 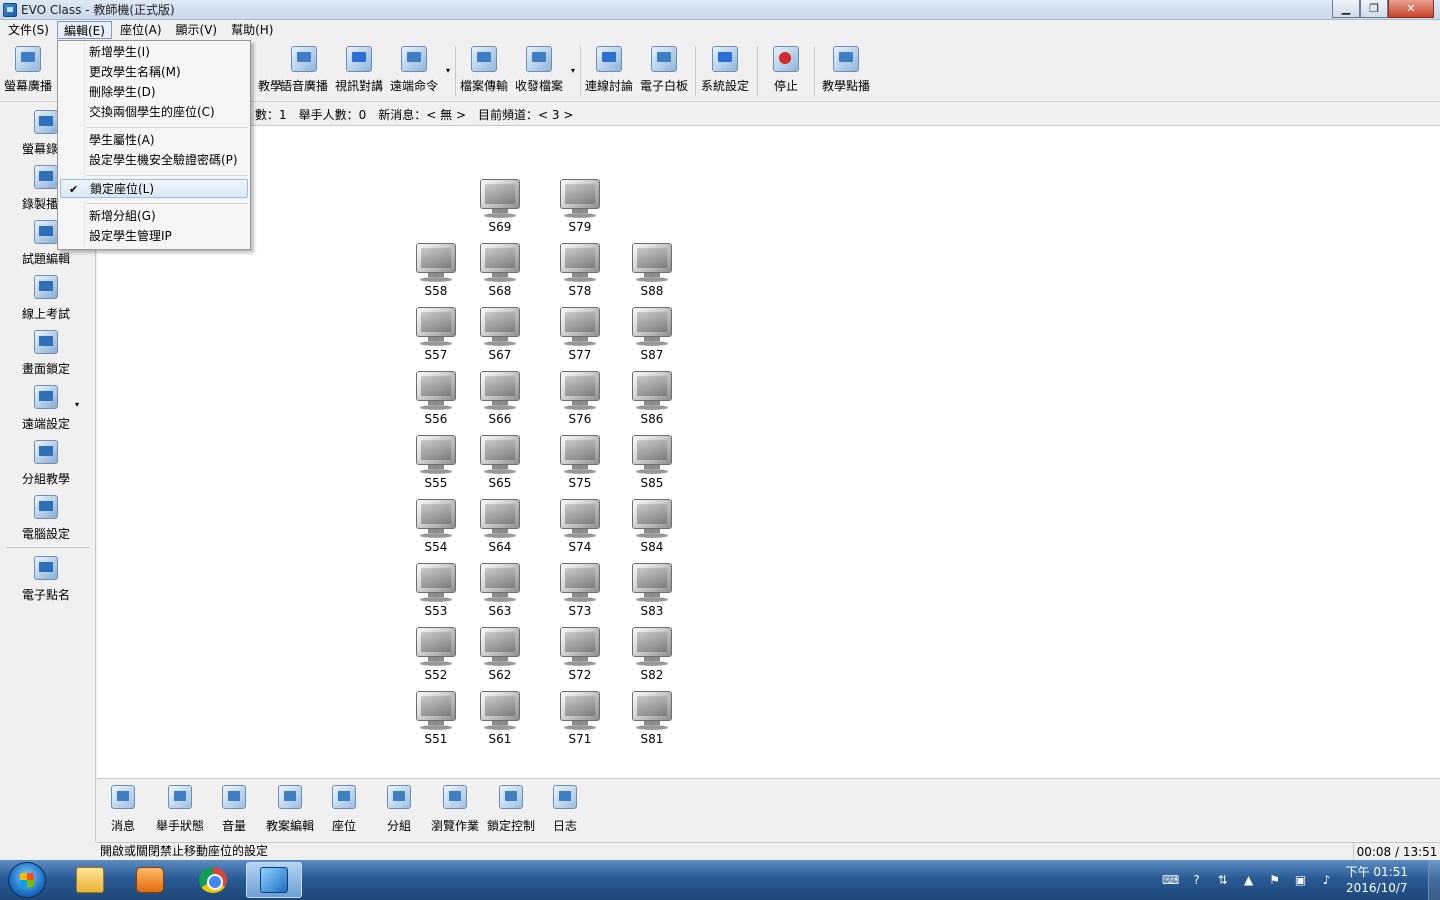 What do you see at coordinates (573, 70) in the screenshot?
I see `send-receive-dropdown-icon: ▾` at bounding box center [573, 70].